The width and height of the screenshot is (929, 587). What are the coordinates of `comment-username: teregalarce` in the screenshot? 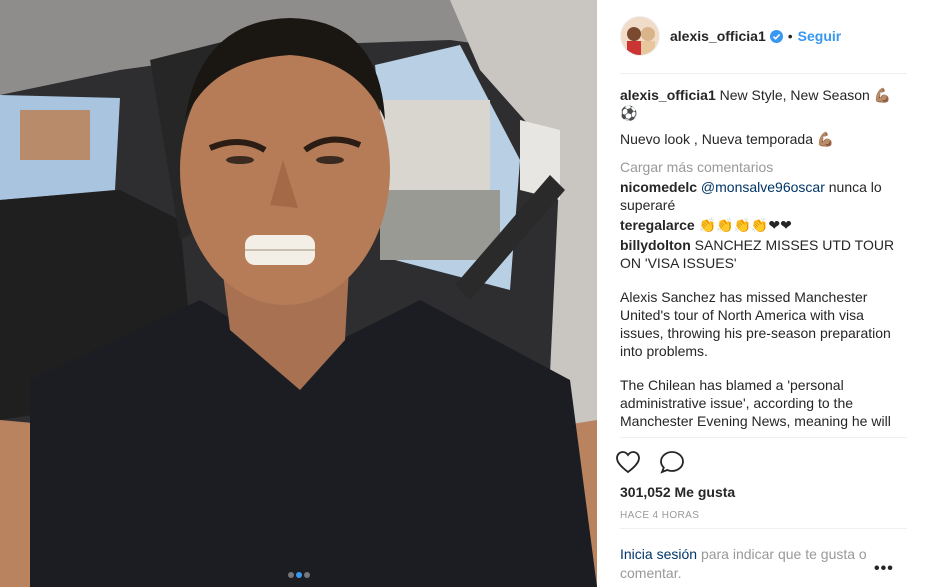 It's located at (657, 225).